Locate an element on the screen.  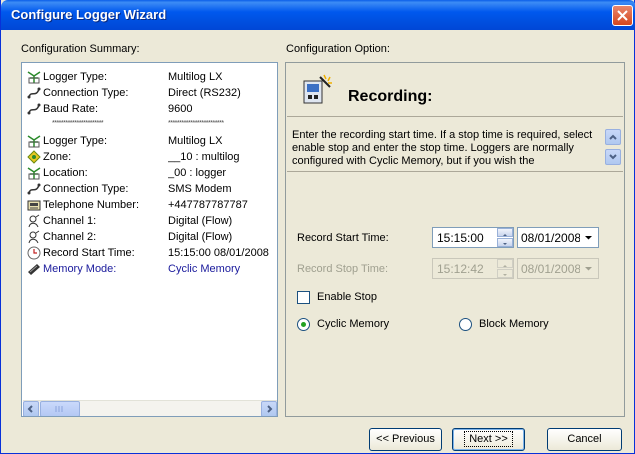
summary-row-value: SMS Modem is located at coordinates (200, 189).